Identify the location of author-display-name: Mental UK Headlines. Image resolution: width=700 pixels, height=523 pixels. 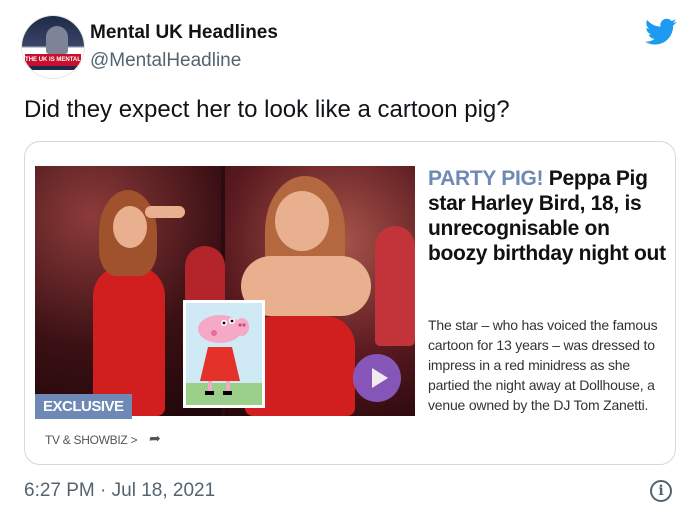
(184, 33).